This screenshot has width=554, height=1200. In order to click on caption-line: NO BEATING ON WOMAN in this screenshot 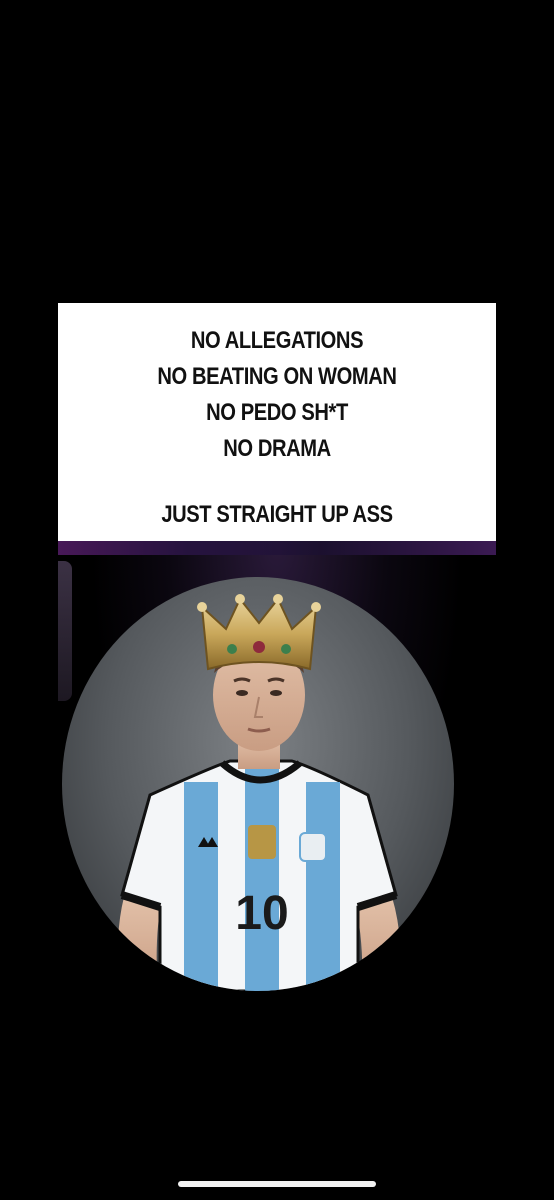, I will do `click(277, 376)`.